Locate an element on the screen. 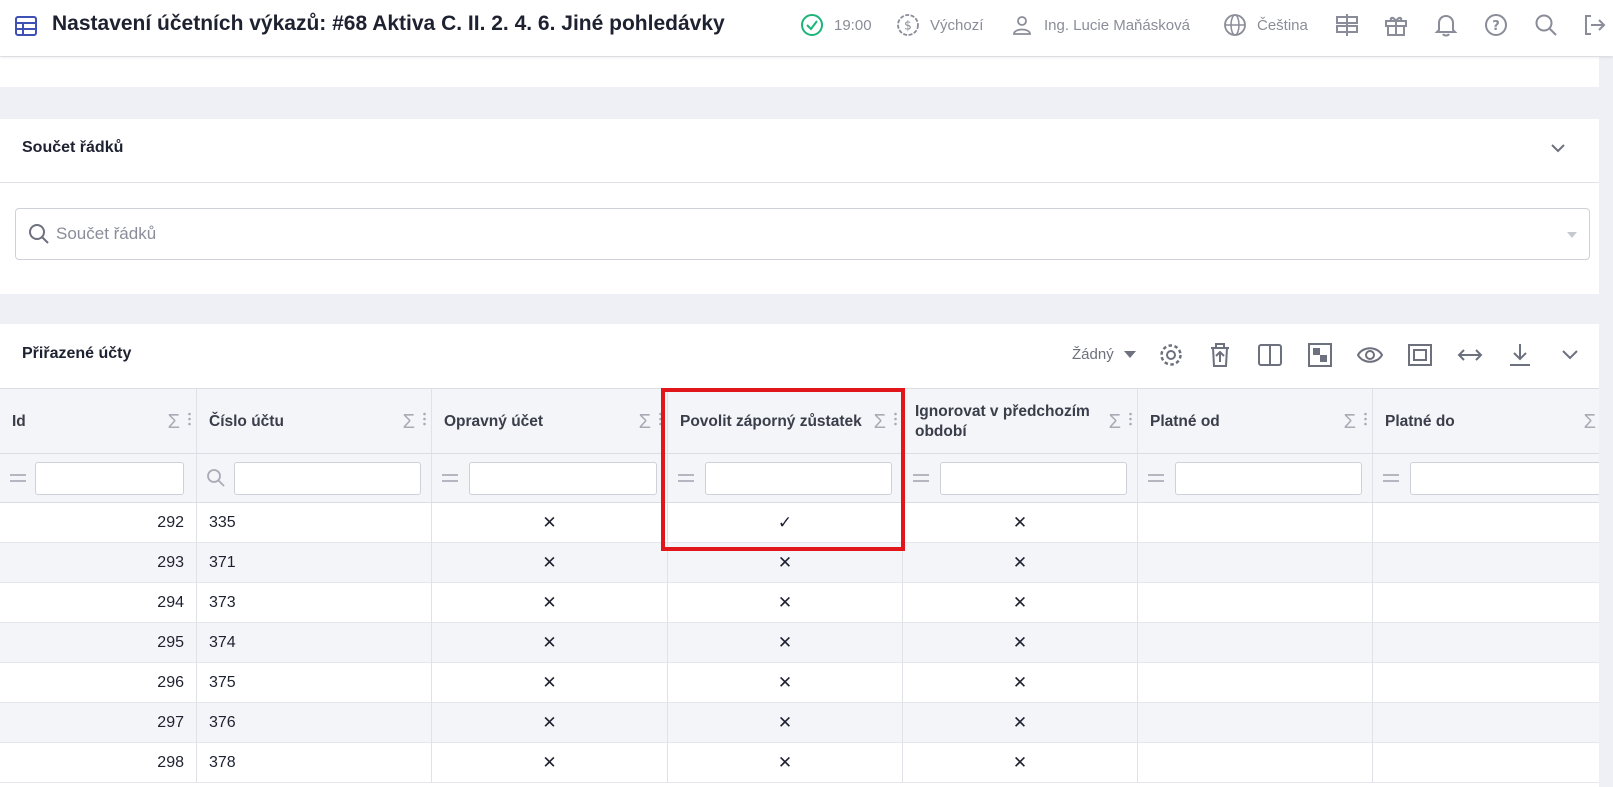 The width and height of the screenshot is (1613, 787). cell-negative: ✕ is located at coordinates (785, 683).